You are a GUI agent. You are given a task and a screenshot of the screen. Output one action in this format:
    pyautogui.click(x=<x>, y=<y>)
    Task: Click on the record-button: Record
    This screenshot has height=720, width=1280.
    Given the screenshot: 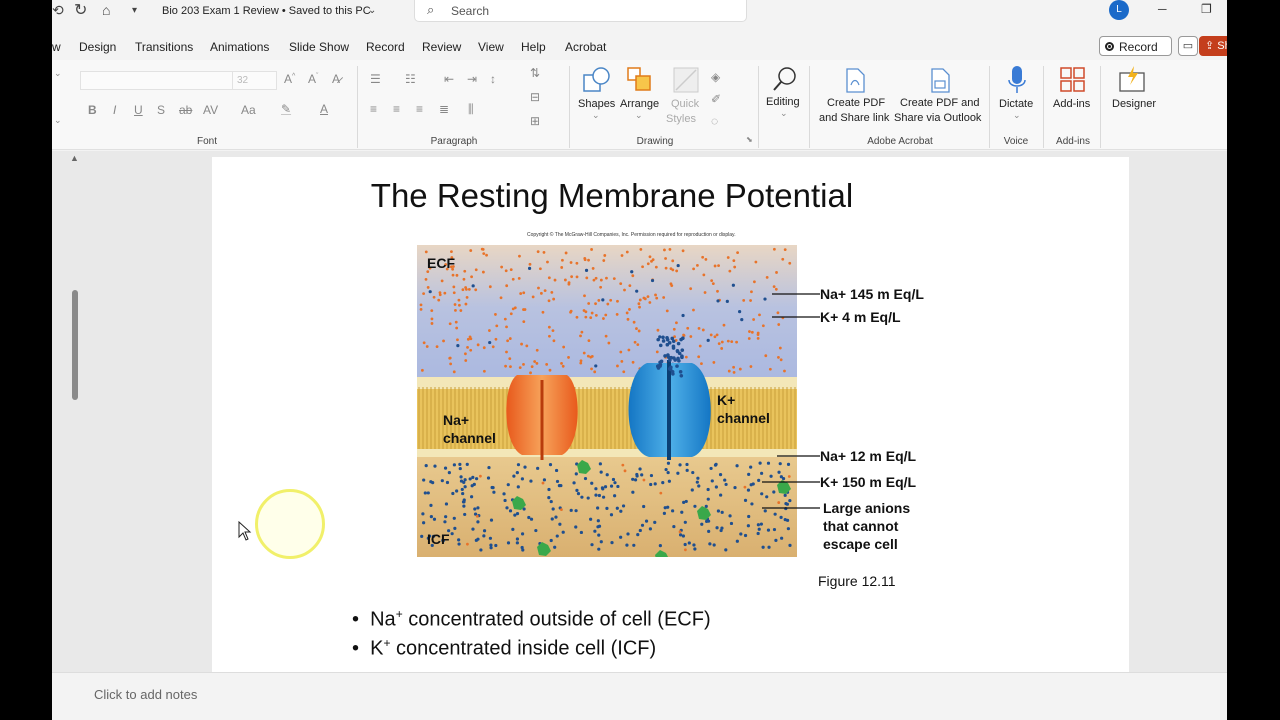 What is the action you would take?
    pyautogui.click(x=1135, y=46)
    